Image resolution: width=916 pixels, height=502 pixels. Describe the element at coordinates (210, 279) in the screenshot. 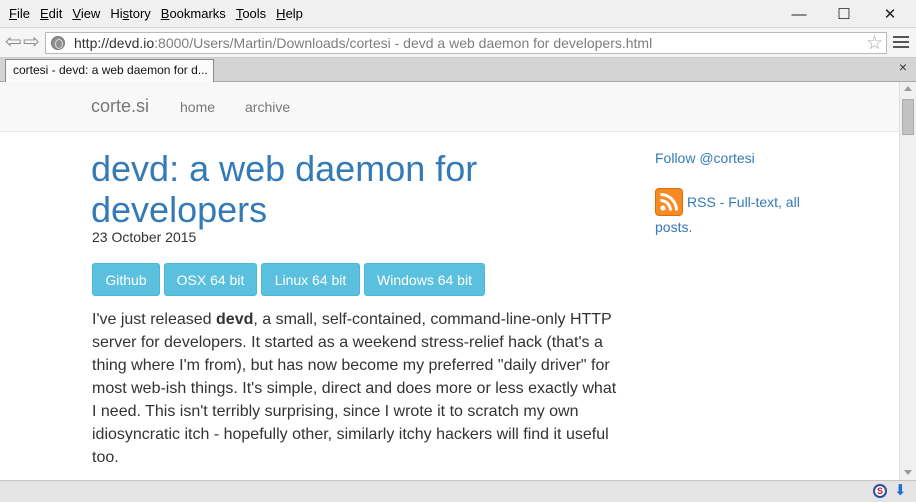

I see `osx-download-button: OSX 64 bit` at that location.